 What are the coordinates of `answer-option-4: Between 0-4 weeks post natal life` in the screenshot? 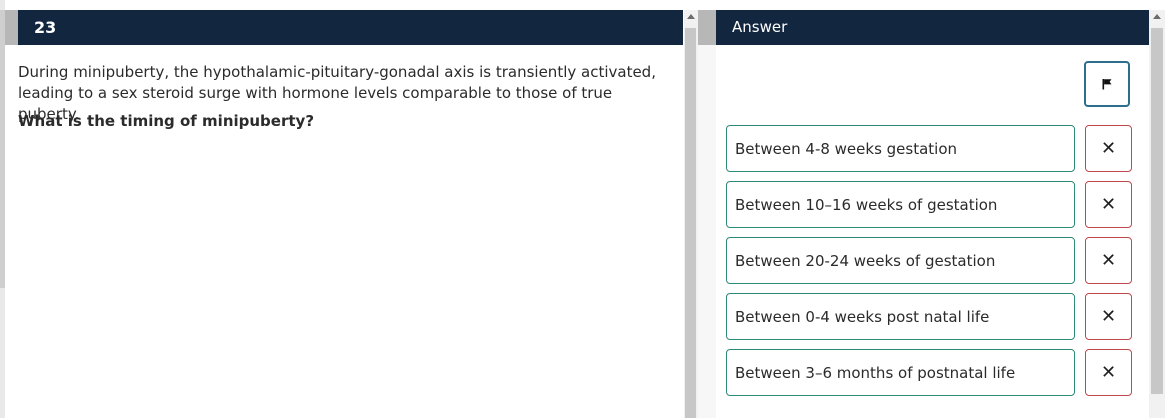 It's located at (900, 316).